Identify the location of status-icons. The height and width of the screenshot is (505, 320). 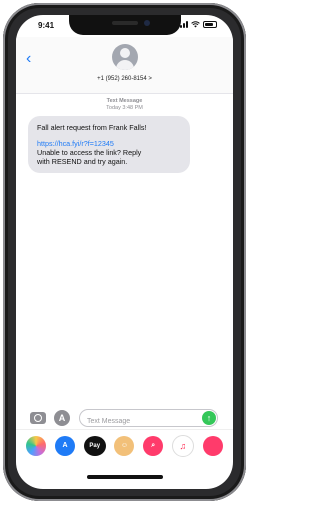
(197, 24).